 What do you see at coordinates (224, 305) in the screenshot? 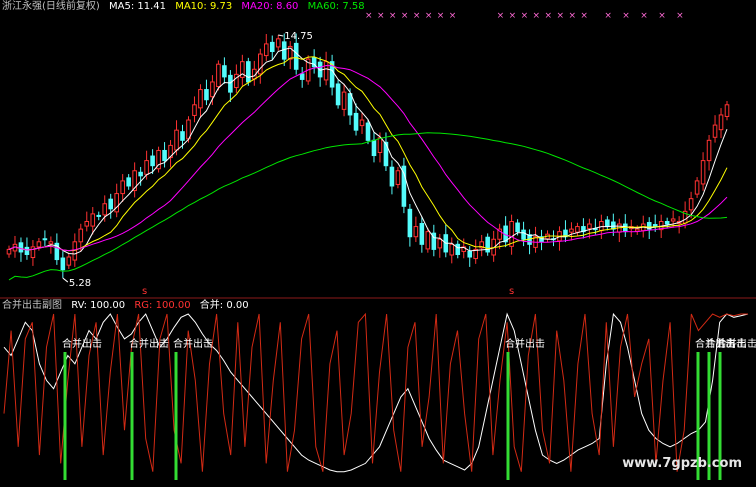
I see `hb-readout: 合并: 0.00` at bounding box center [224, 305].